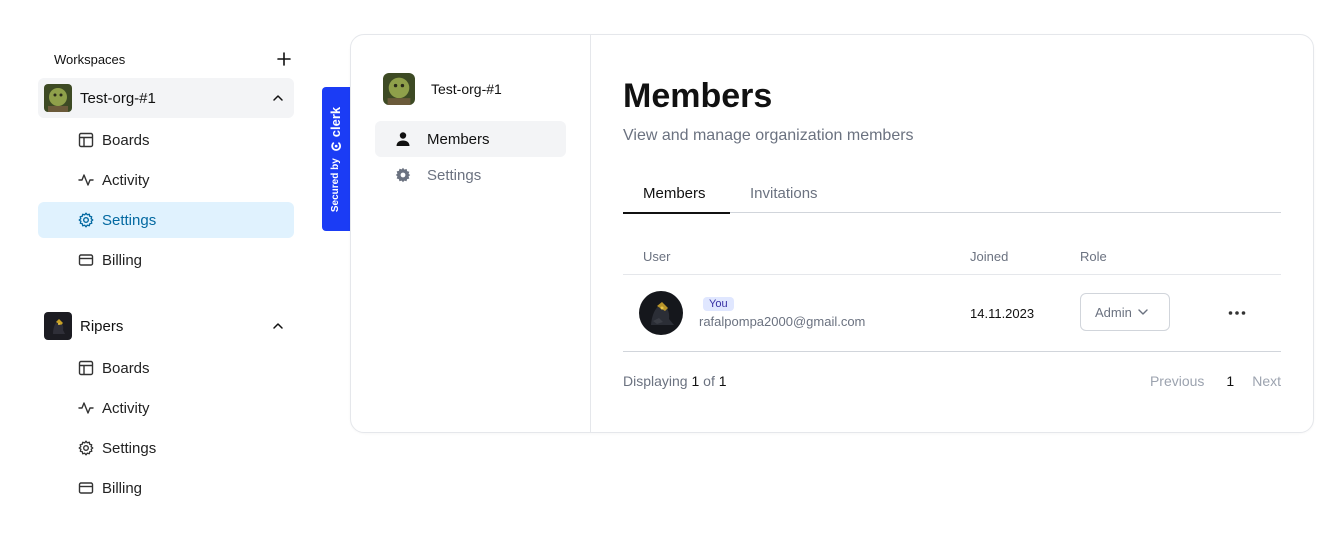  I want to click on user-icon, so click(403, 139).